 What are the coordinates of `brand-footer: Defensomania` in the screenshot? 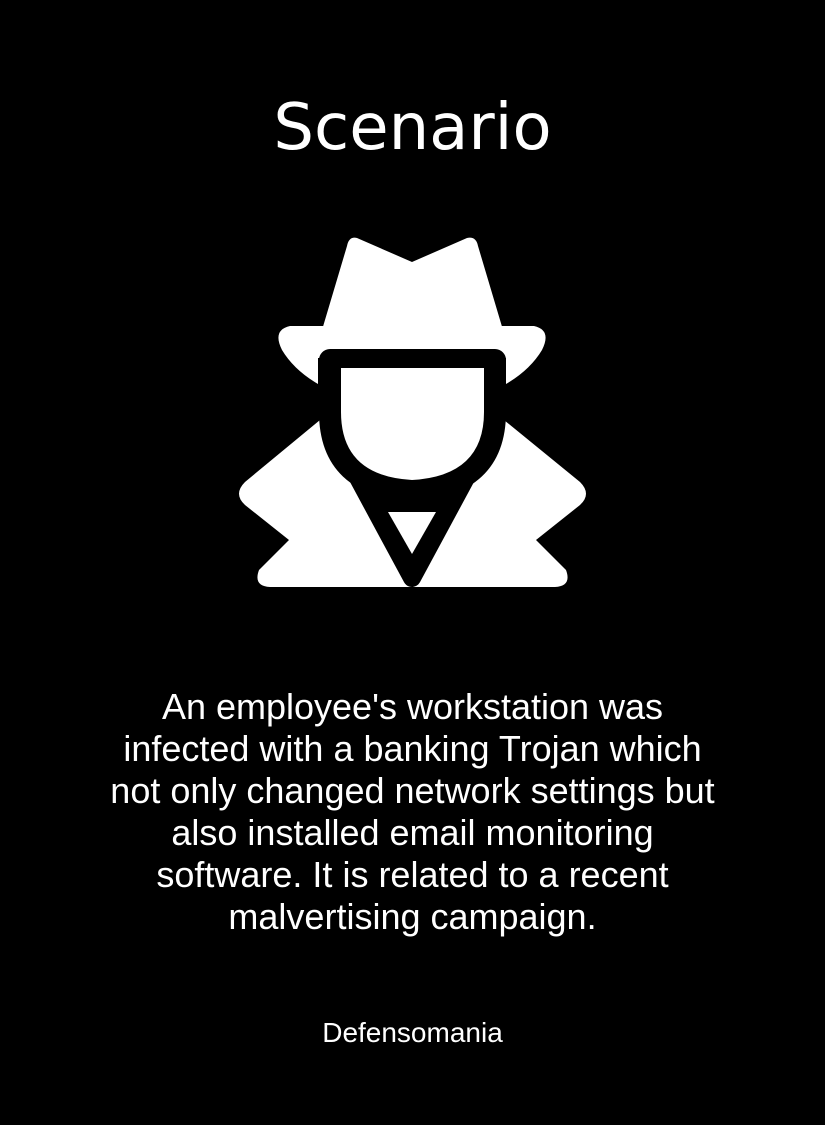 It's located at (412, 1032).